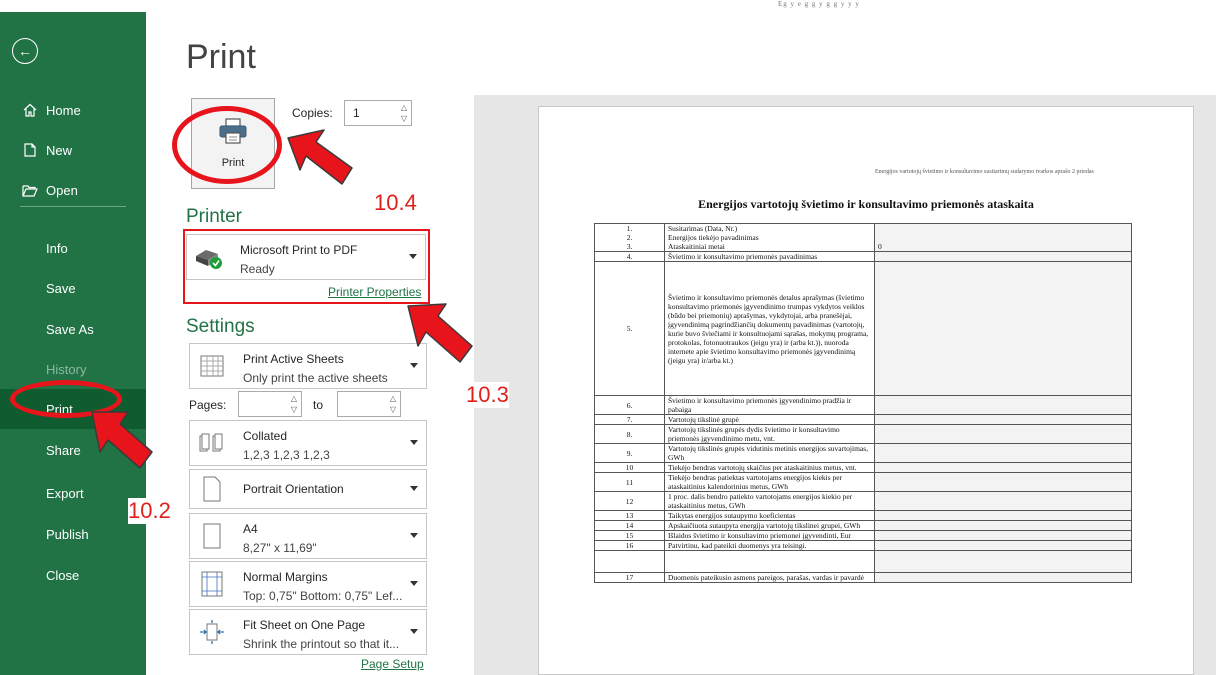  I want to click on back-arrow-icon: ←, so click(25, 51).